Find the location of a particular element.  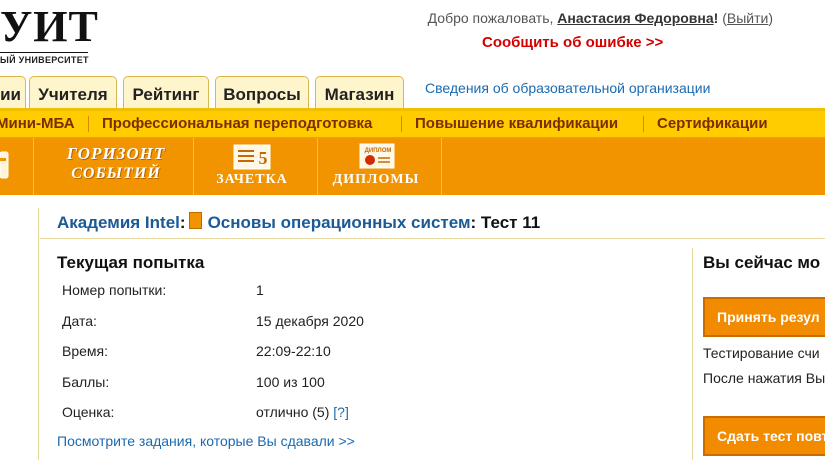

gorizont-sobytiy-link: ГОРИЗОНТ СОБЫТИЙ is located at coordinates (116, 167).